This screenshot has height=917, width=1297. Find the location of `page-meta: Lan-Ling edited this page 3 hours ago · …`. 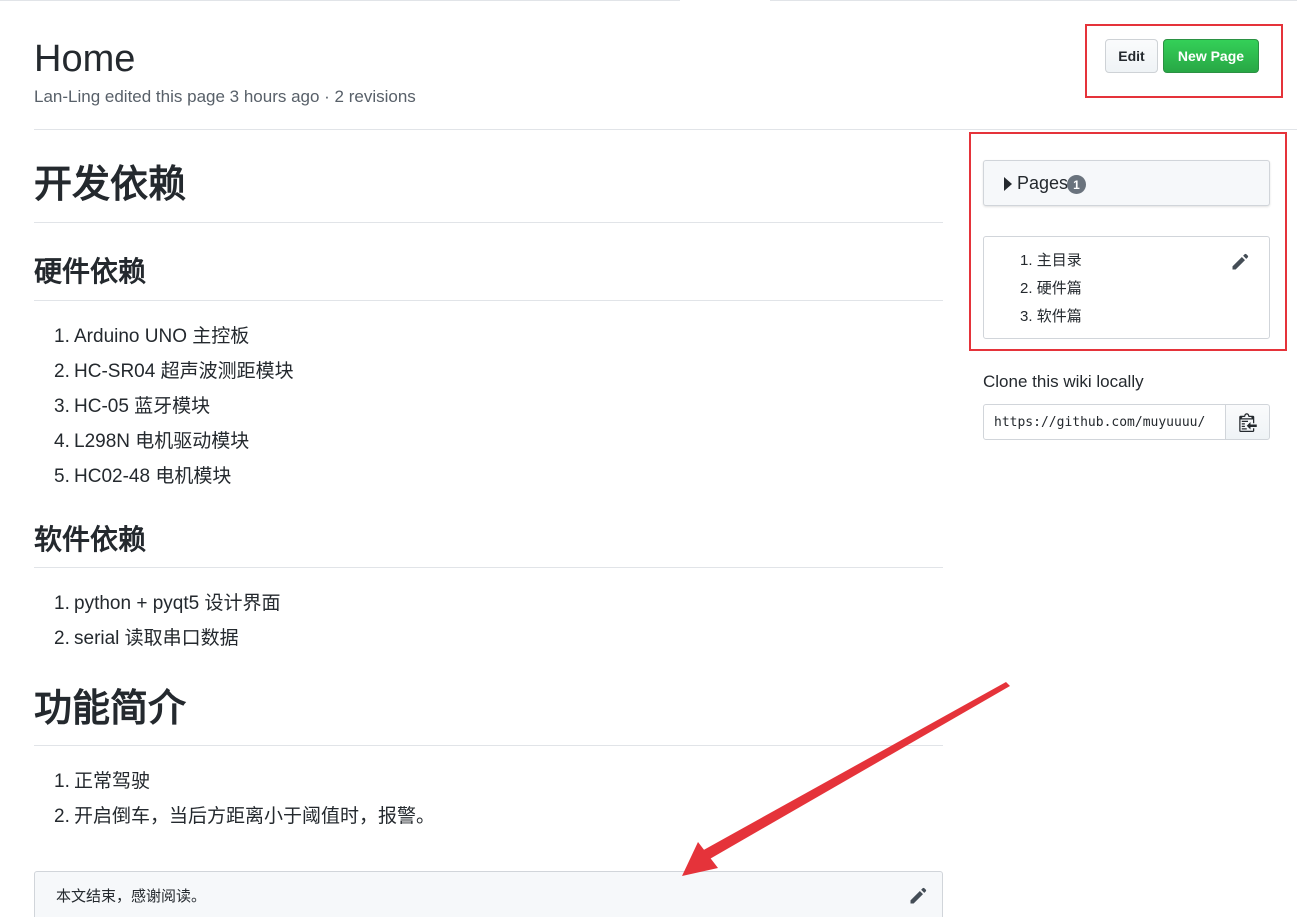

page-meta: Lan-Ling edited this page 3 hours ago · … is located at coordinates (225, 96).